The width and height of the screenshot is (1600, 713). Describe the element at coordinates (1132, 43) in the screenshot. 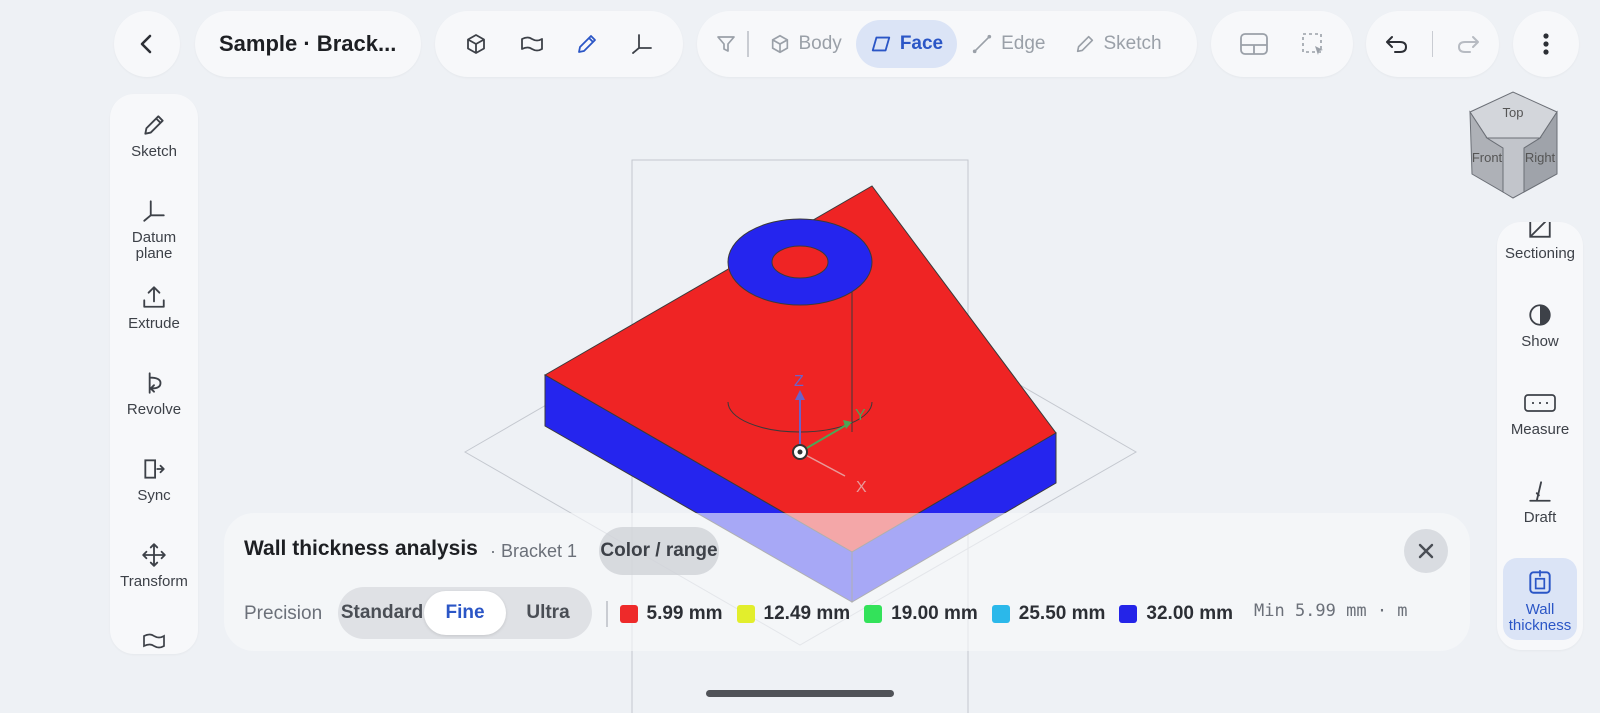

I see `filter-sketch-label: Sketch` at that location.